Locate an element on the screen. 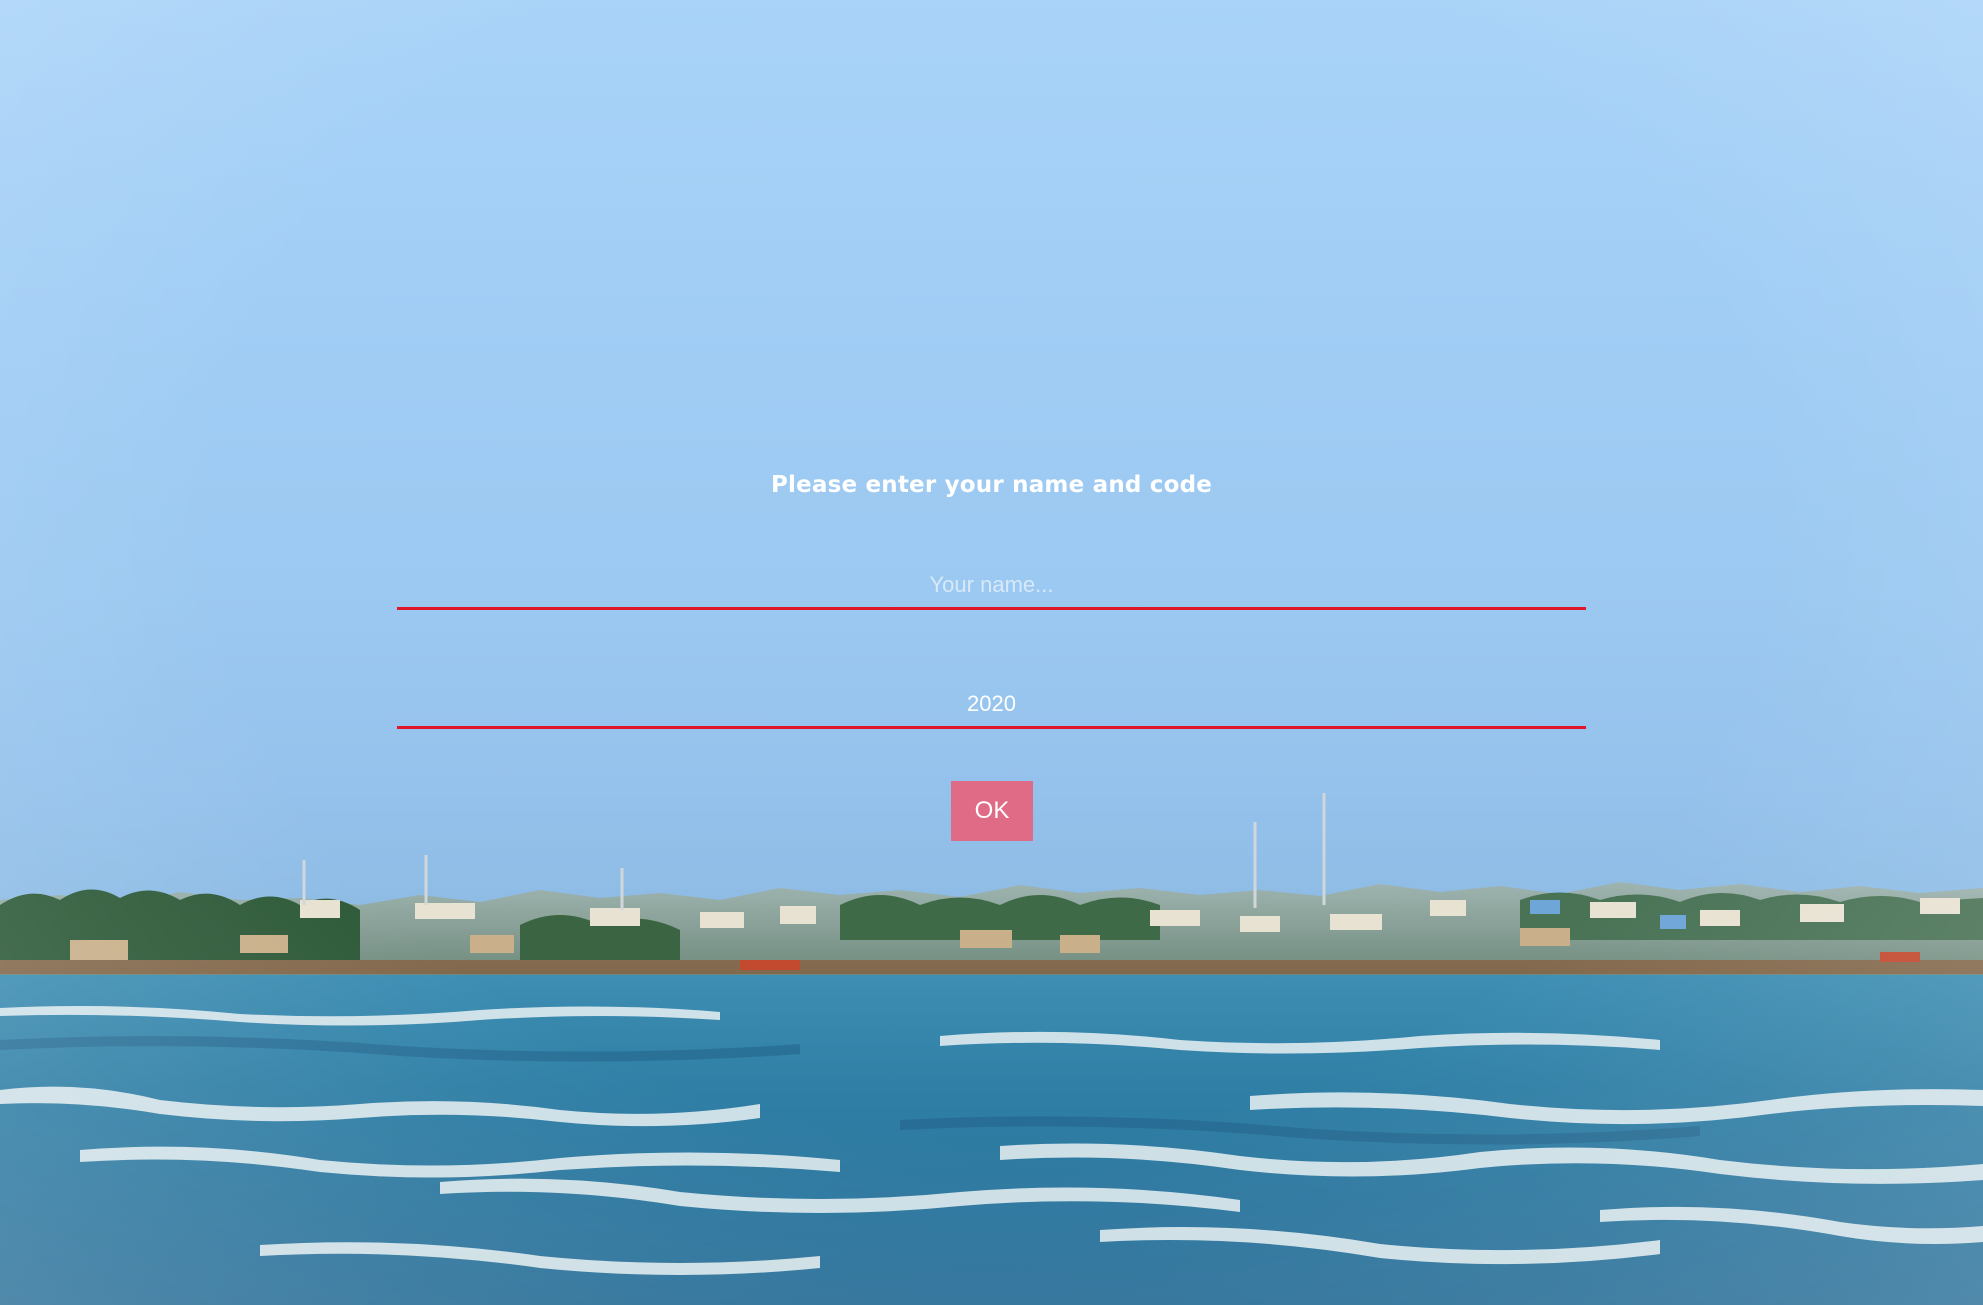 This screenshot has height=1305, width=1983. form-title: Please enter your name and code is located at coordinates (991, 485).